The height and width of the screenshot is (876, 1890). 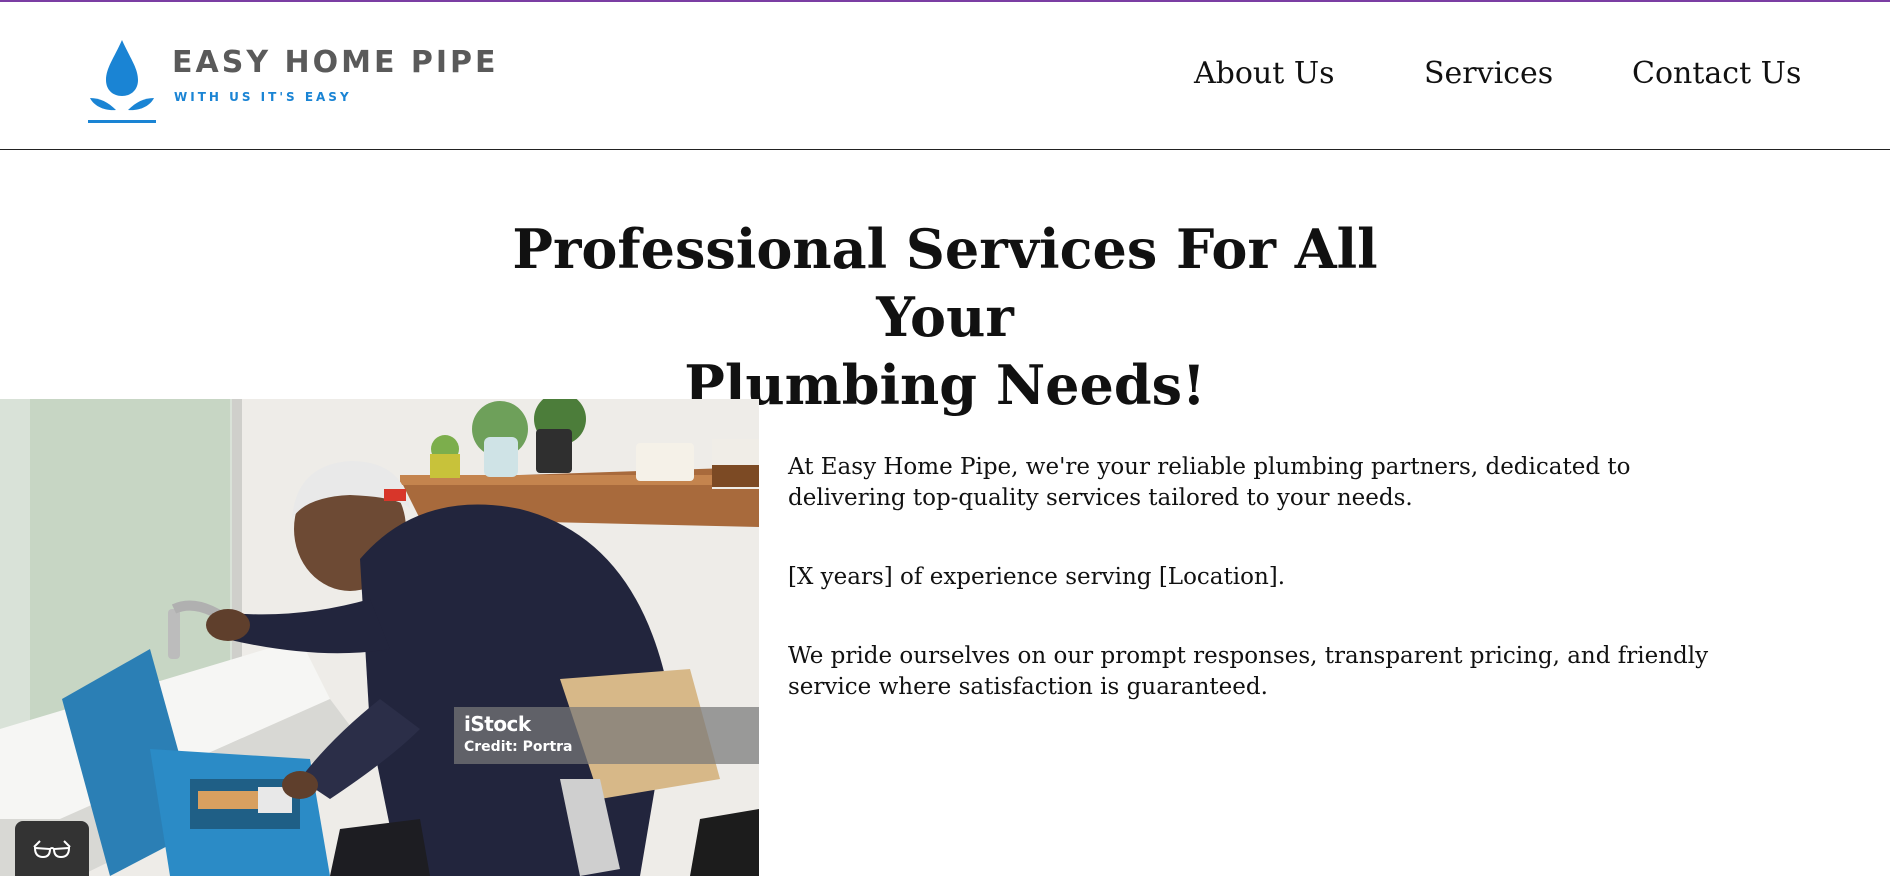 I want to click on brand-name: EASY HOME PIPE, so click(x=335, y=62).